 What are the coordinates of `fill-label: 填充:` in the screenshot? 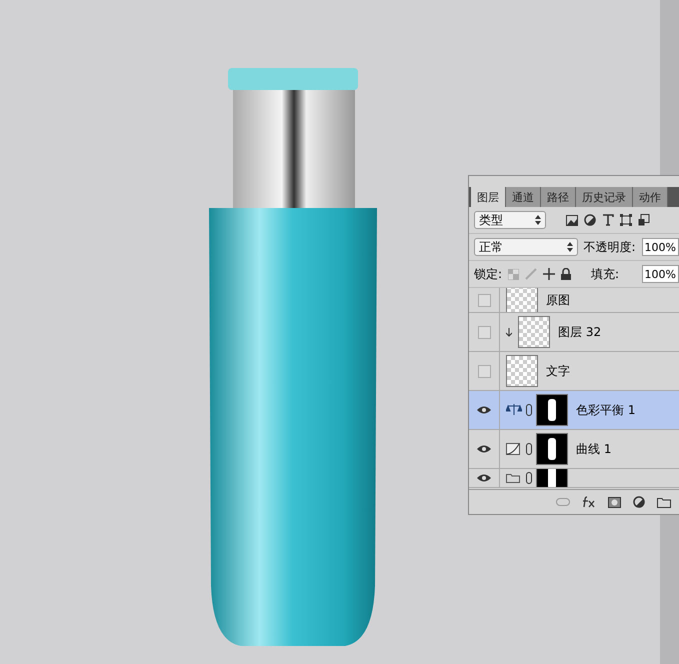 It's located at (605, 274).